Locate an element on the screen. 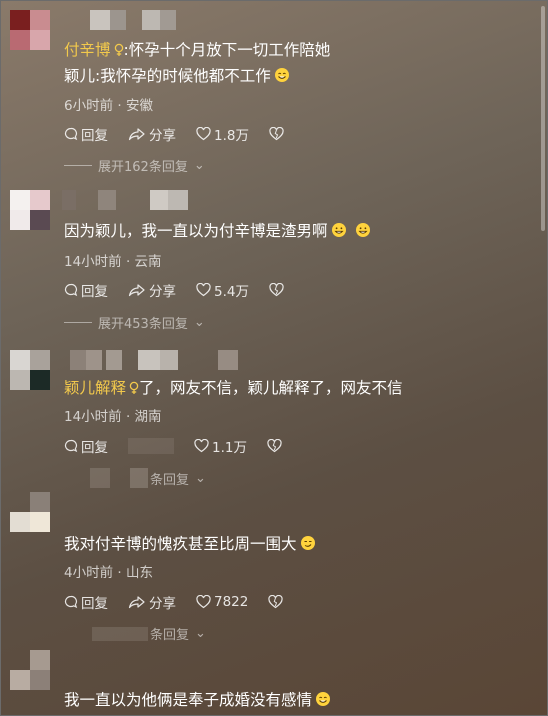 The height and width of the screenshot is (716, 548). like-button: 1.8万 is located at coordinates (222, 134).